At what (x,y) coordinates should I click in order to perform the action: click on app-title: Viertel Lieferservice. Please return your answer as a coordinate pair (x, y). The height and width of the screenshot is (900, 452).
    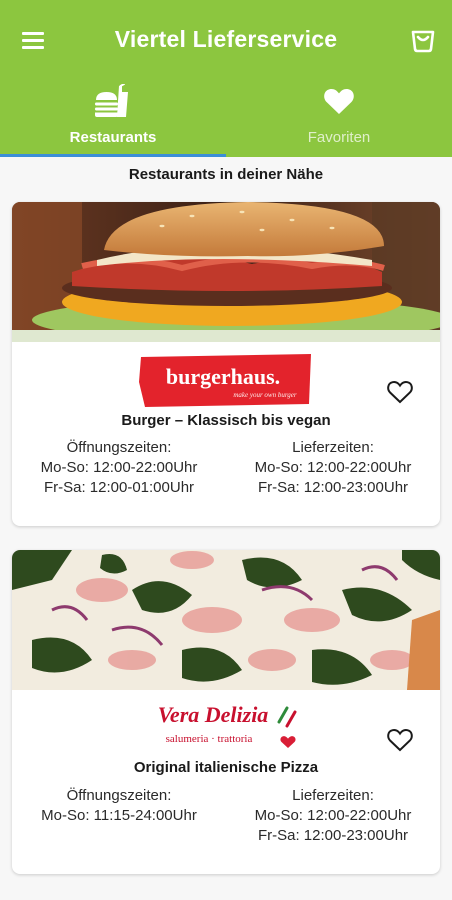
    Looking at the image, I should click on (226, 39).